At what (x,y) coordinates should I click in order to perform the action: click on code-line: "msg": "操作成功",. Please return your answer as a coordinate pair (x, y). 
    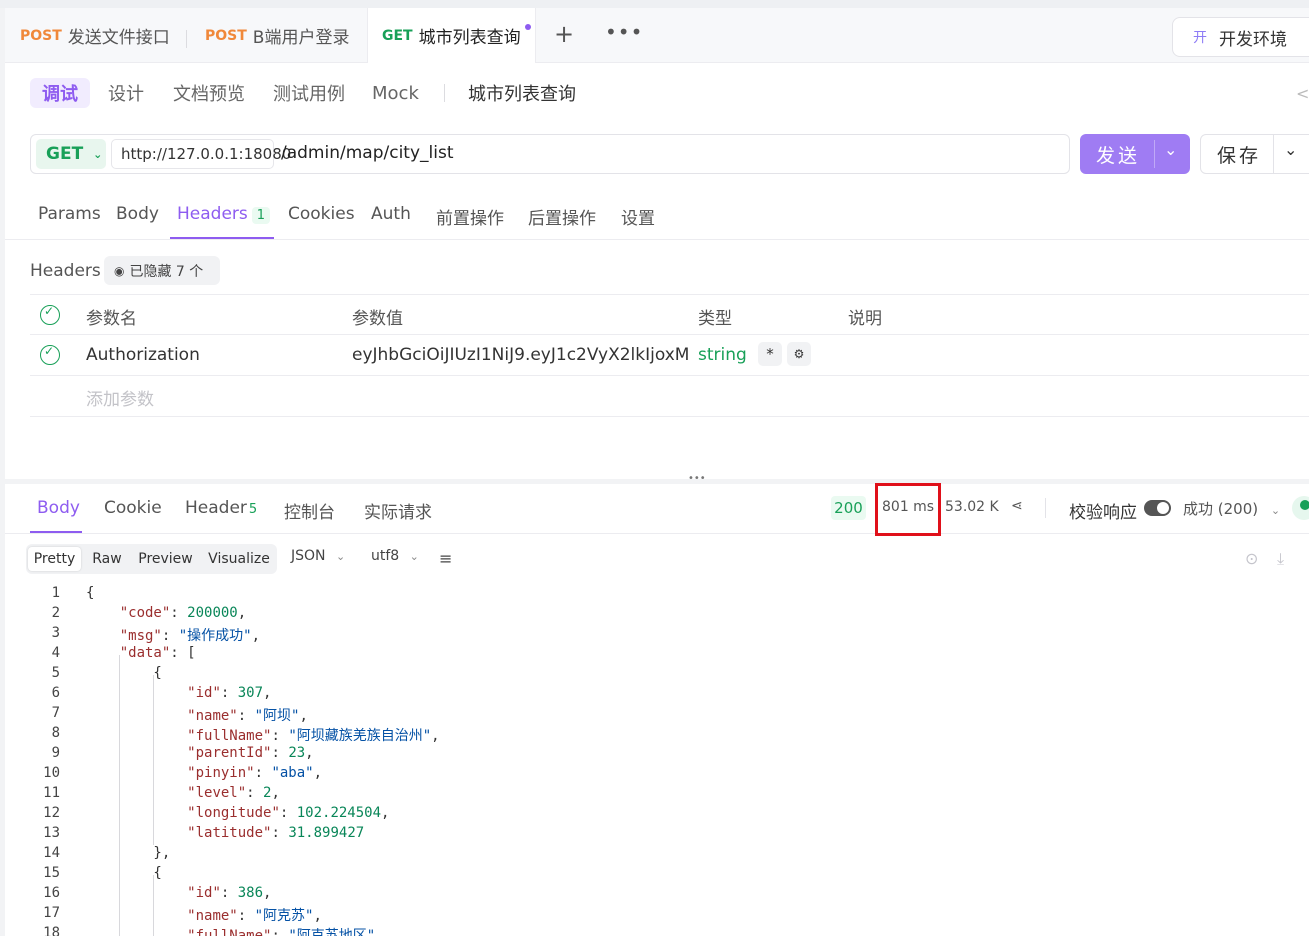
    Looking at the image, I should click on (190, 636).